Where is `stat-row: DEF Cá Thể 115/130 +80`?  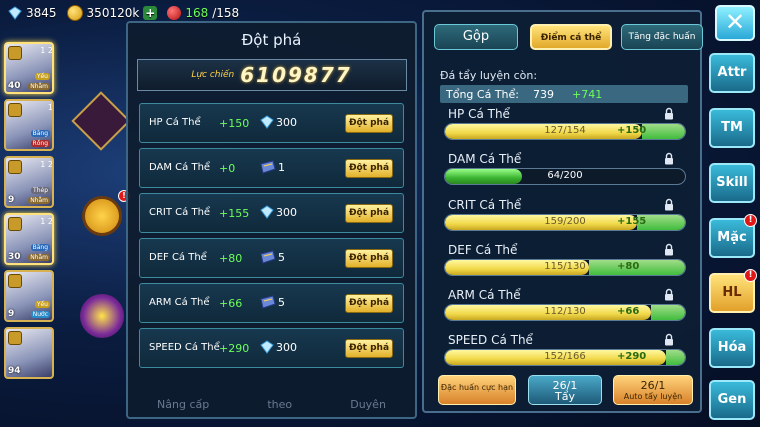 stat-row: DEF Cá Thể 115/130 +80 is located at coordinates (564, 263).